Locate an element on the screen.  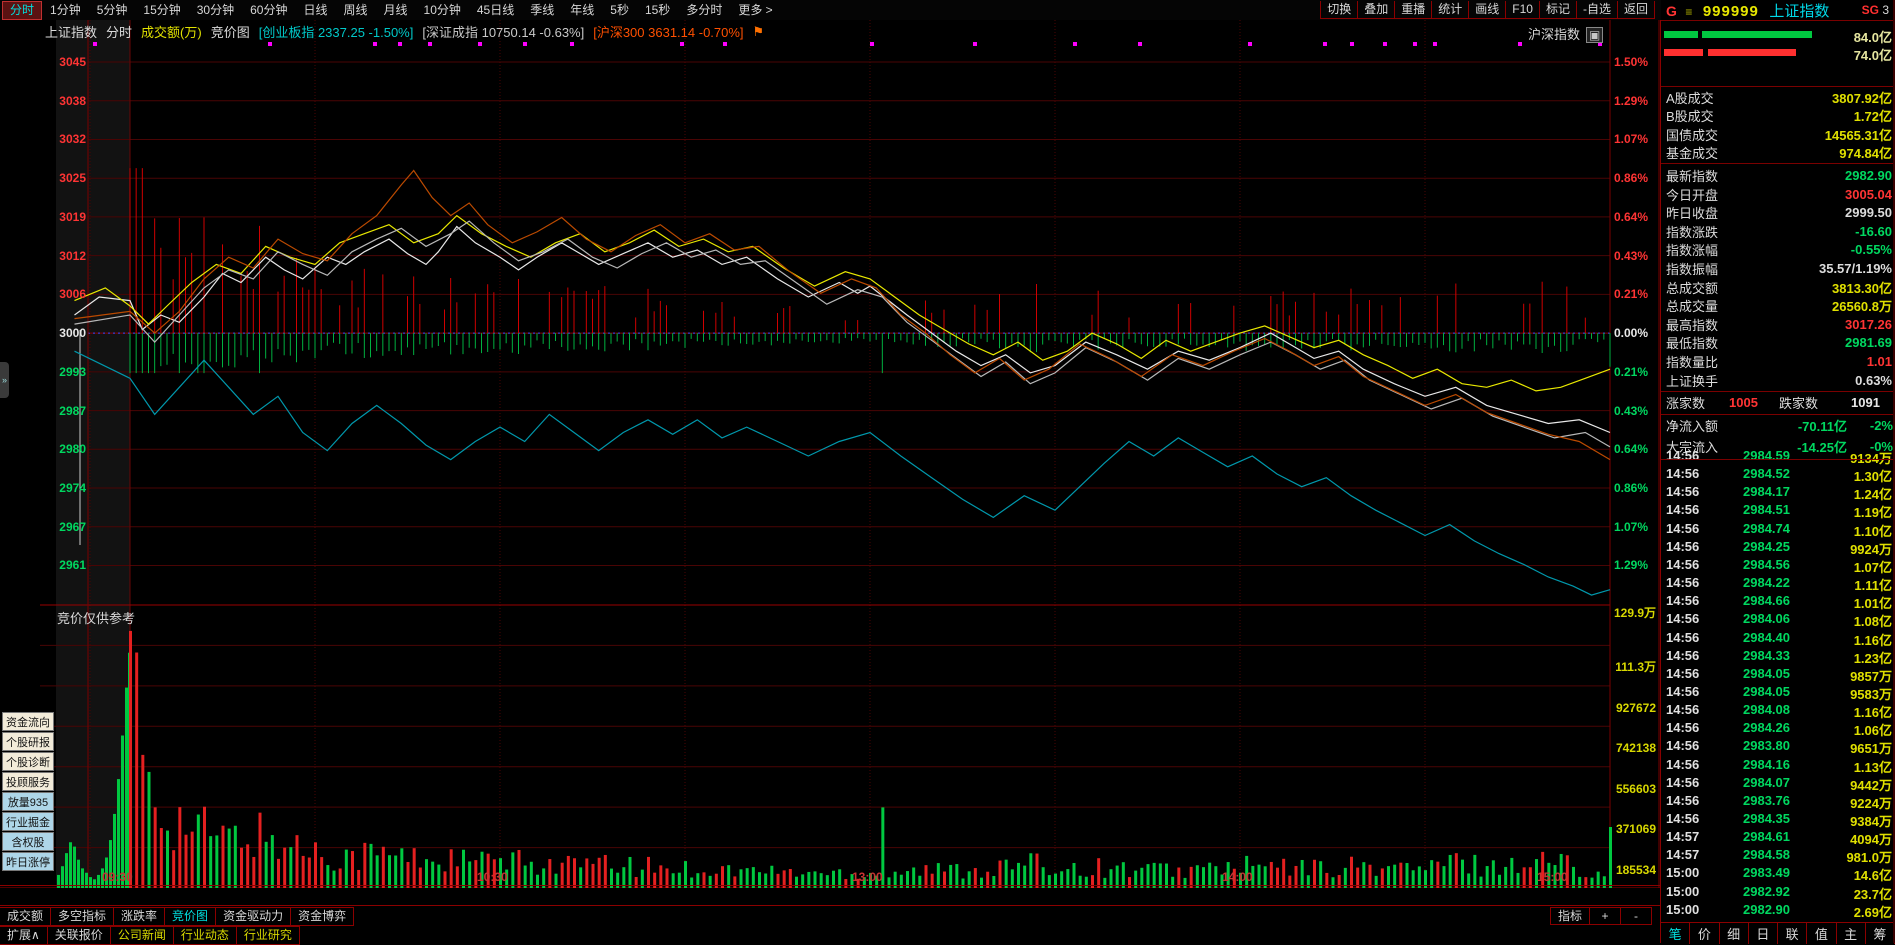
period-item-季线: 季线 is located at coordinates (542, 10).